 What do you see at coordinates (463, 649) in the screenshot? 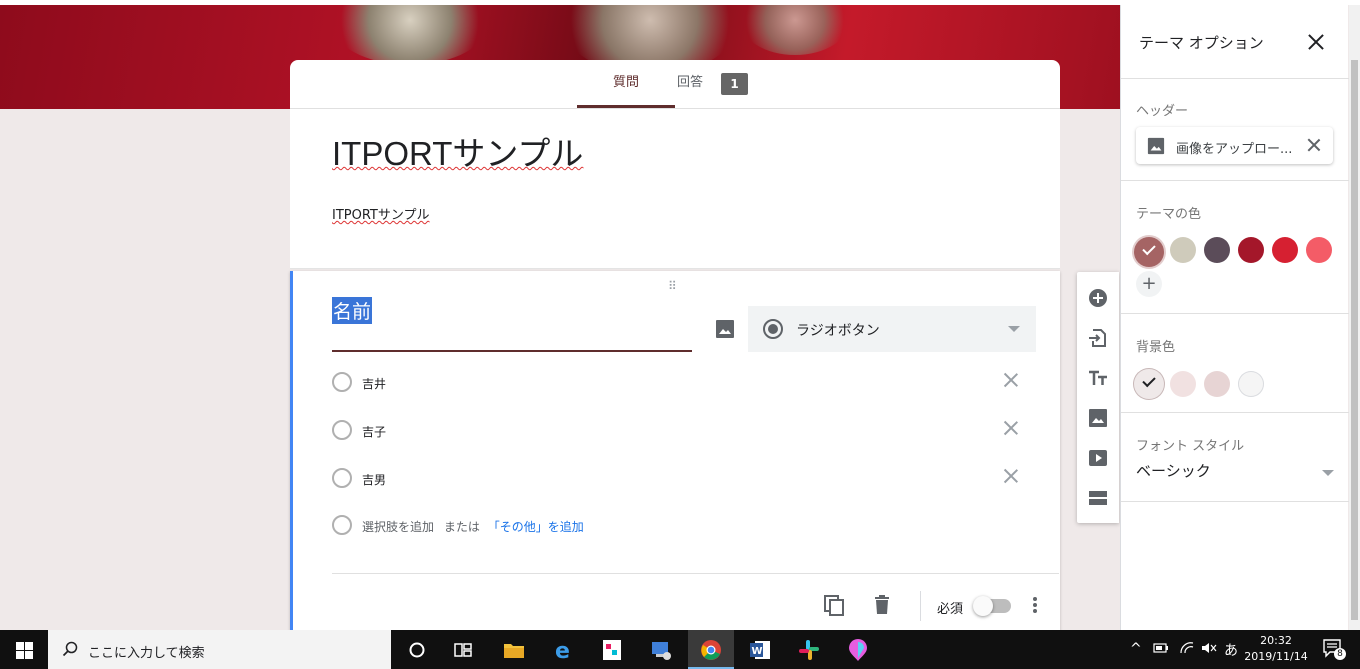
I see `task-view-icon` at bounding box center [463, 649].